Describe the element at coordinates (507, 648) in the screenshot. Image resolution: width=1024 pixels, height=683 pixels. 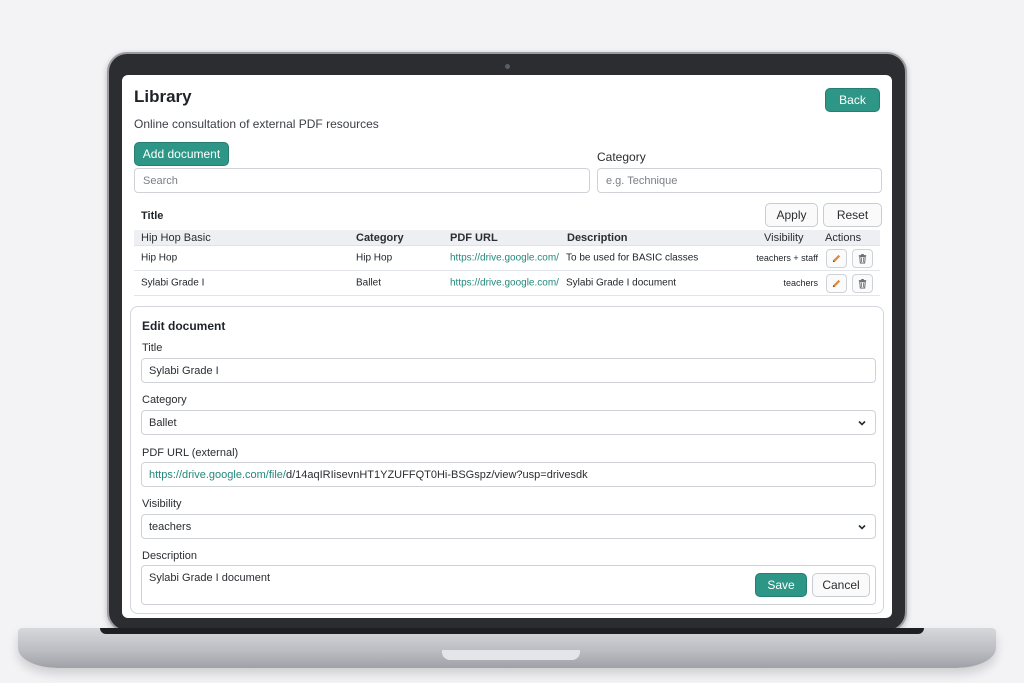
I see `laptop-base` at that location.